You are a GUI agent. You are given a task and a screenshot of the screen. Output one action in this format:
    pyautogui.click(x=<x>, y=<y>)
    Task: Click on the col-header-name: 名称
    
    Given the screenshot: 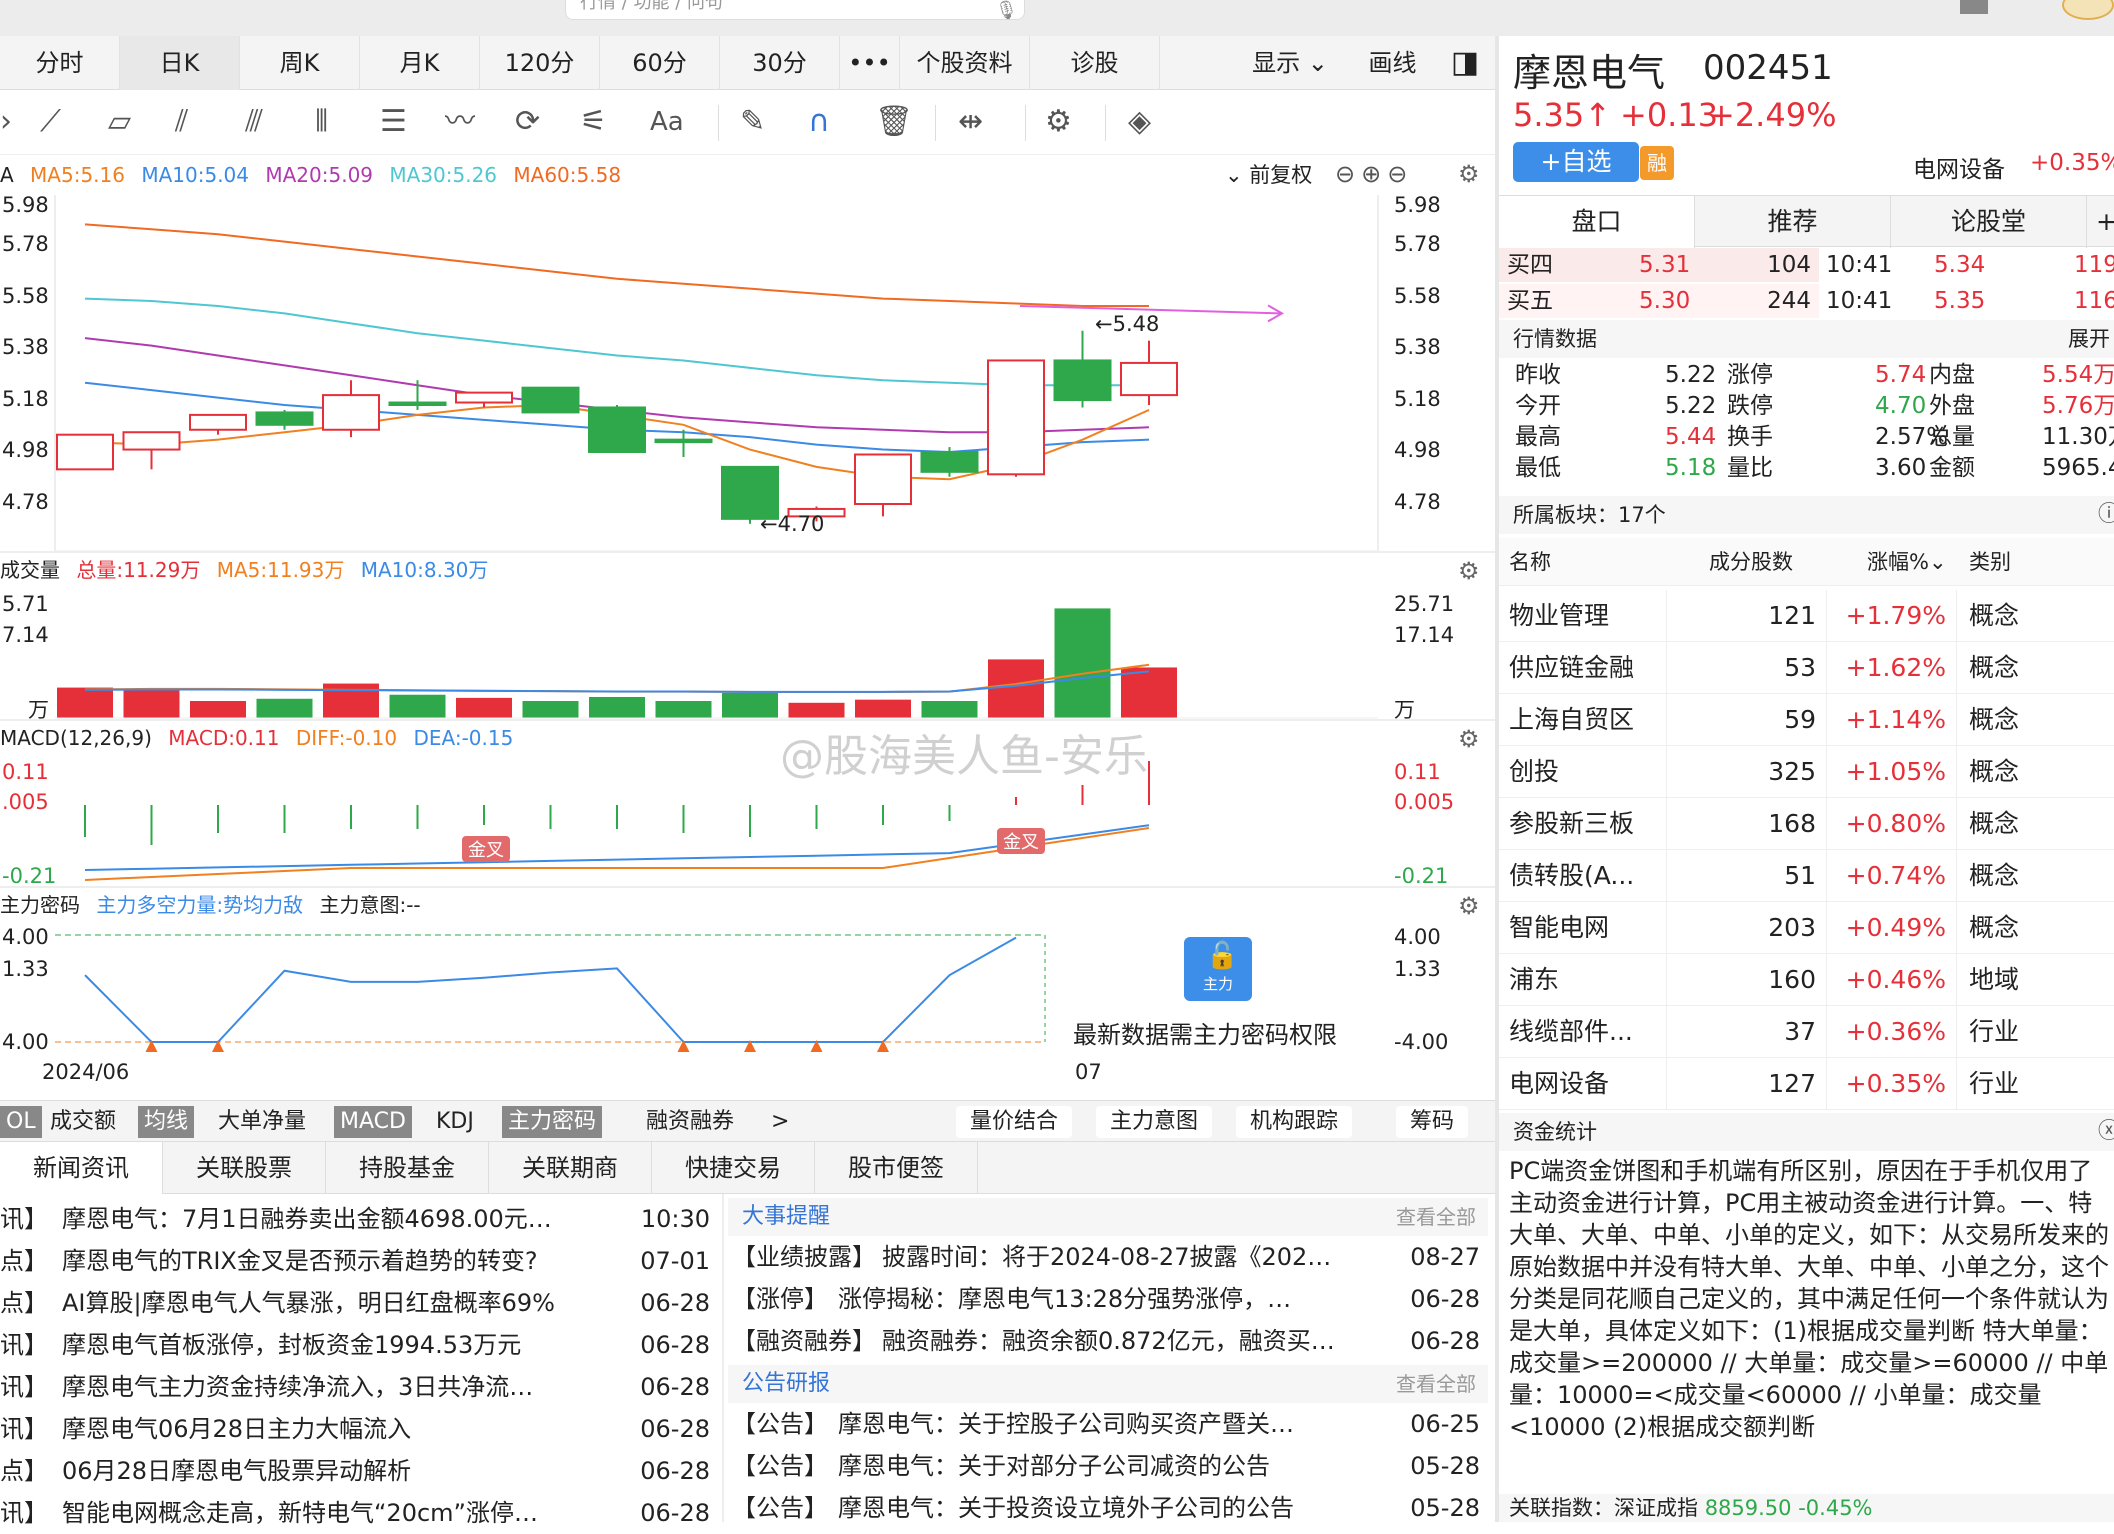 What is the action you would take?
    pyautogui.click(x=1530, y=564)
    